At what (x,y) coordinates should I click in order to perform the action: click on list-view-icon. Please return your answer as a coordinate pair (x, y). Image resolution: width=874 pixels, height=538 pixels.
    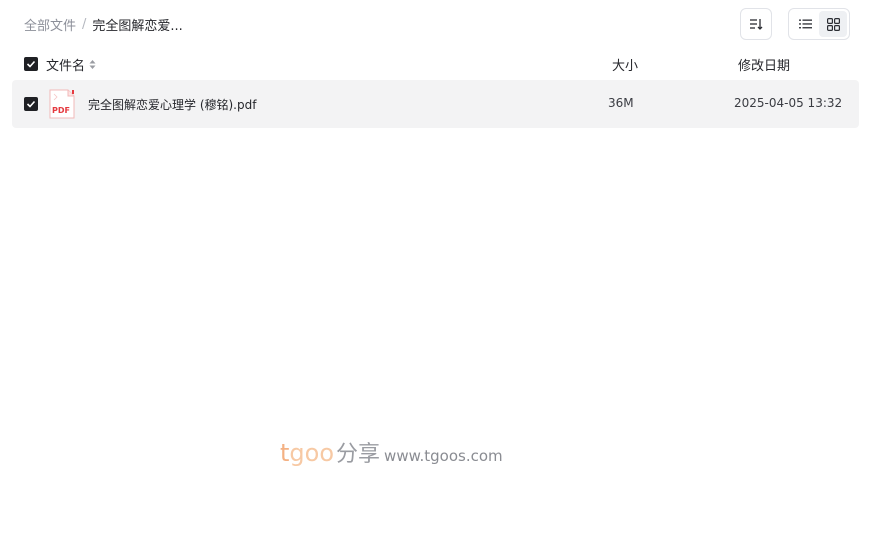
    Looking at the image, I should click on (805, 24).